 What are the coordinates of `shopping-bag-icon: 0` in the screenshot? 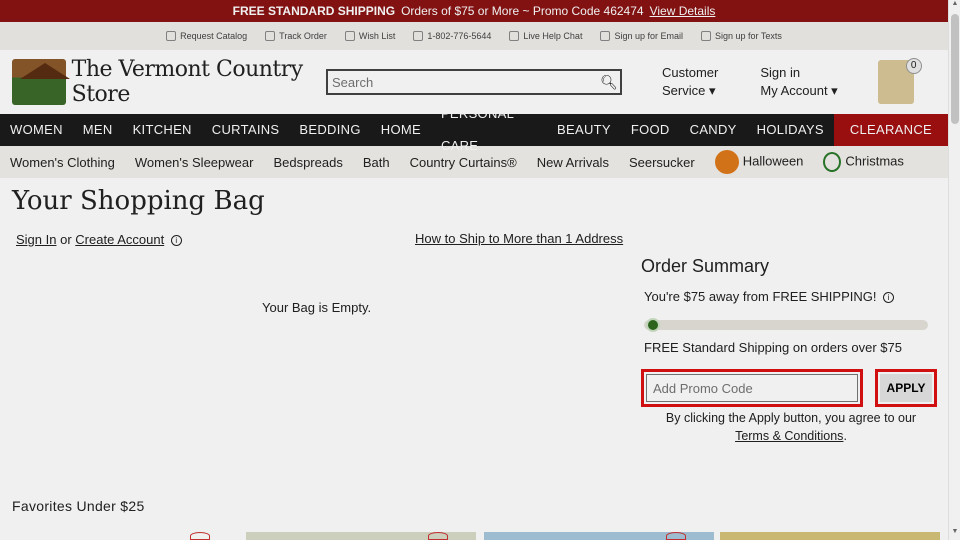 It's located at (899, 81).